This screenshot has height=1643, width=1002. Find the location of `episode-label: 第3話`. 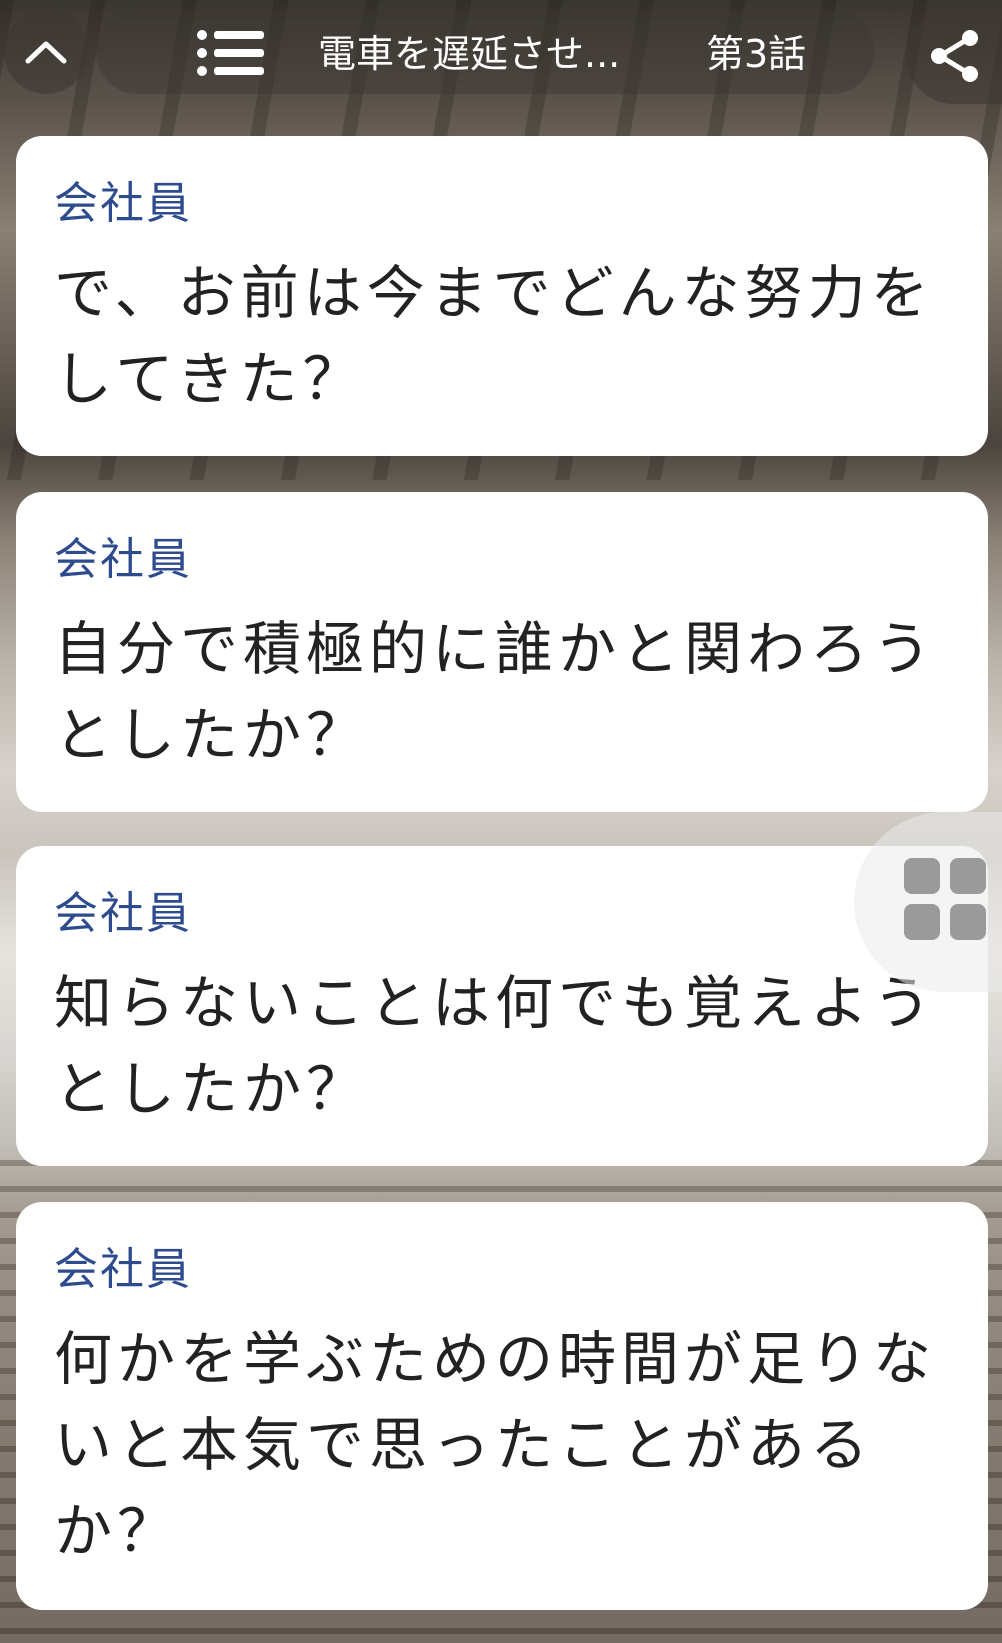

episode-label: 第3話 is located at coordinates (756, 54).